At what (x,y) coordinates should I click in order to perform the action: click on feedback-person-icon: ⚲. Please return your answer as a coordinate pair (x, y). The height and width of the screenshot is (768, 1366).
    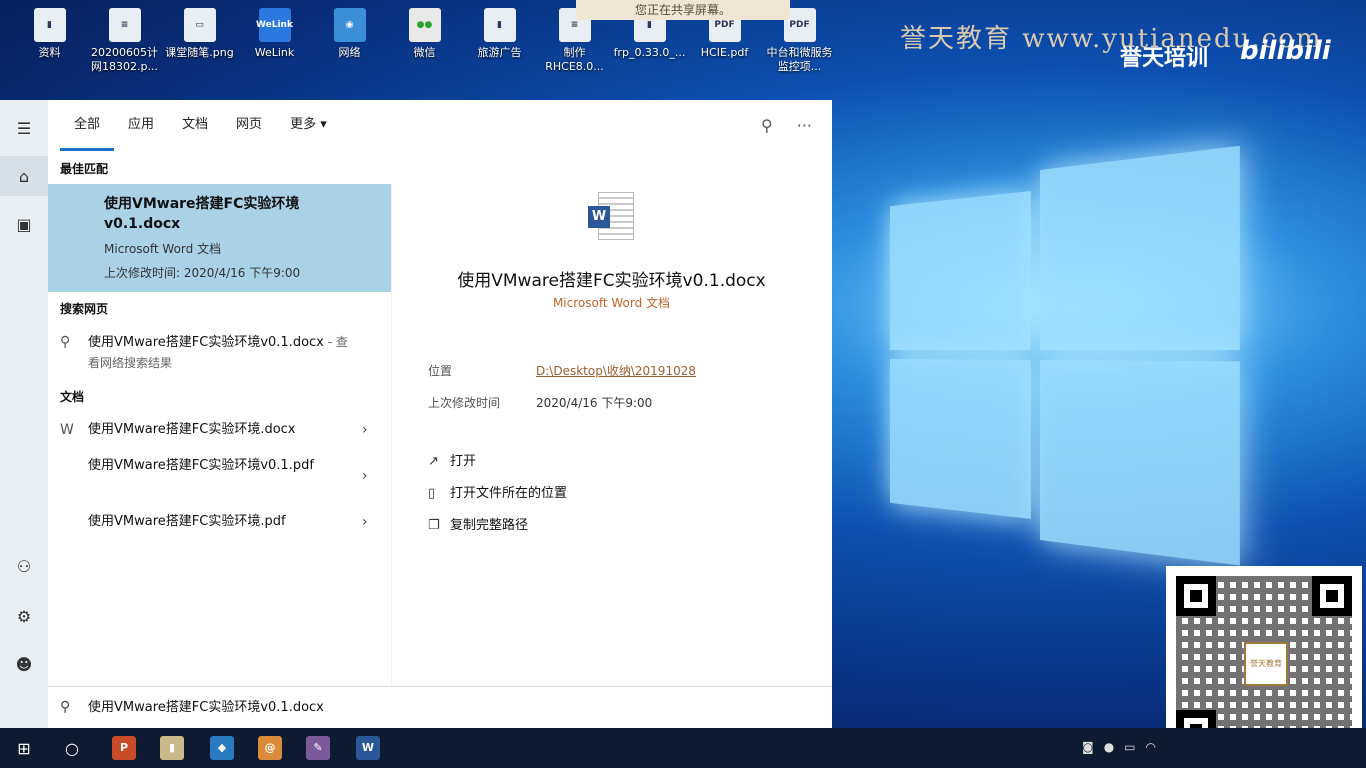
    Looking at the image, I should click on (767, 125).